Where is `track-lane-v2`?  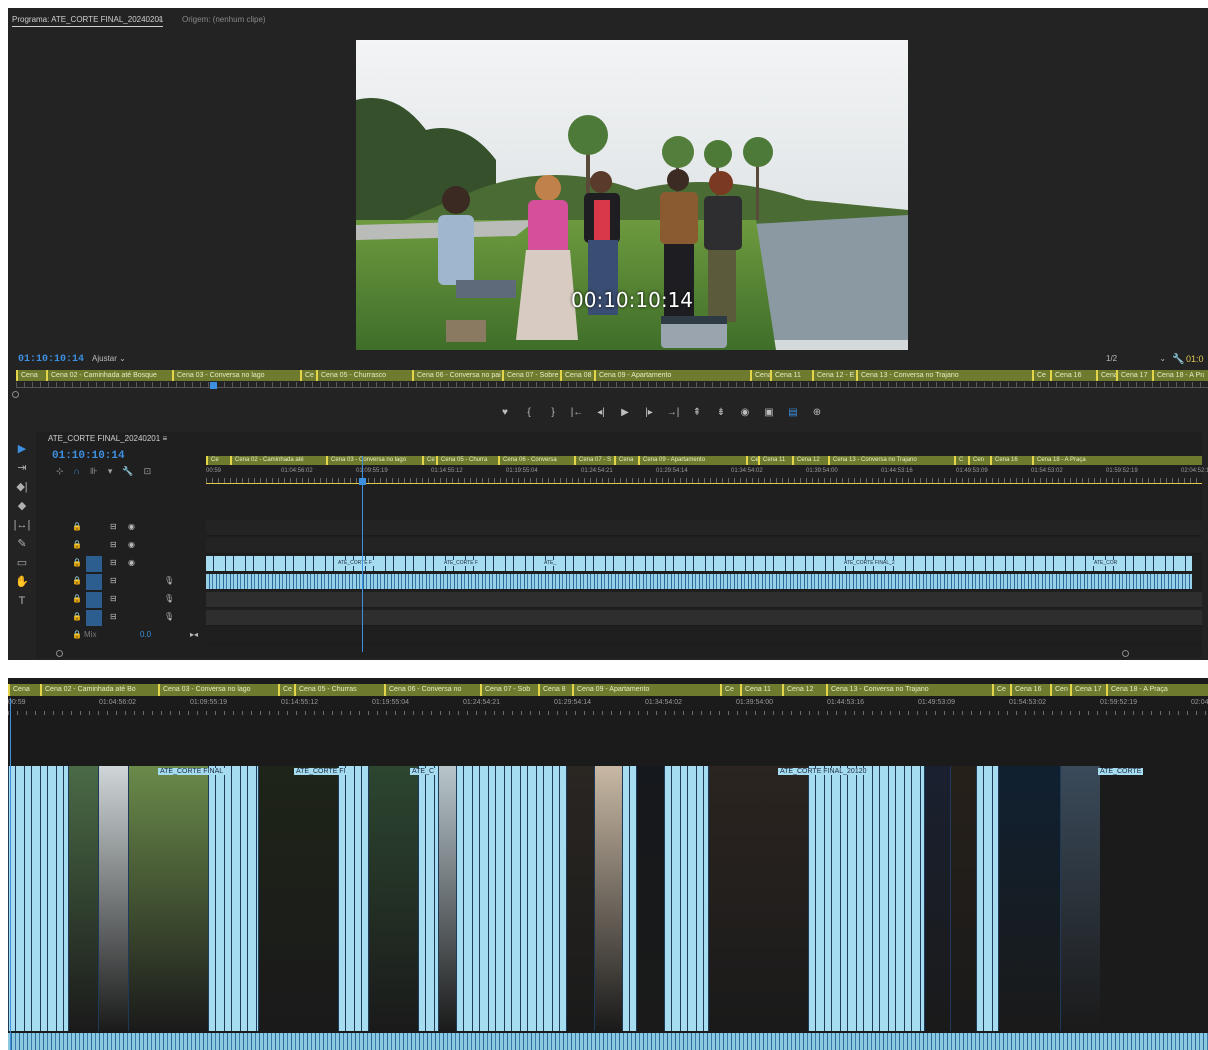 track-lane-v2 is located at coordinates (704, 546).